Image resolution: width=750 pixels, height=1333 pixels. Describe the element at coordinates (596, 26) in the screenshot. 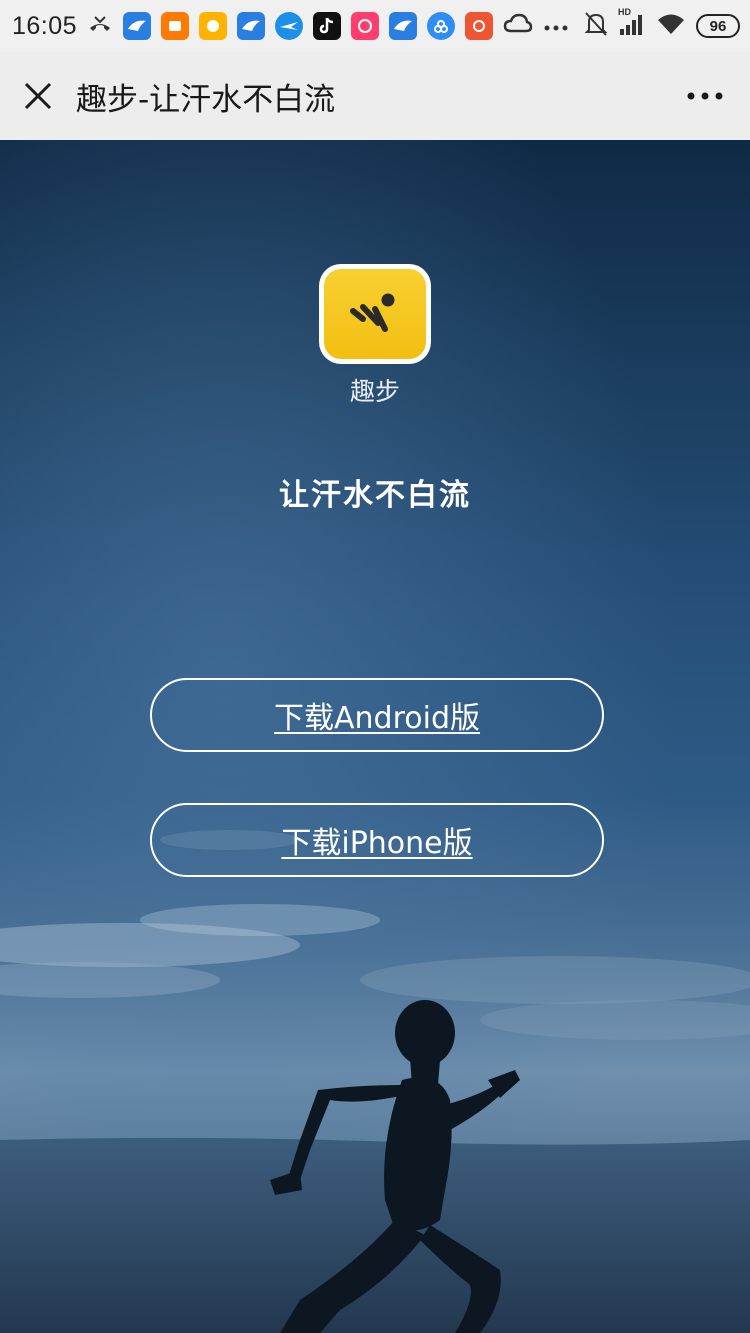

I see `mute-icon` at that location.